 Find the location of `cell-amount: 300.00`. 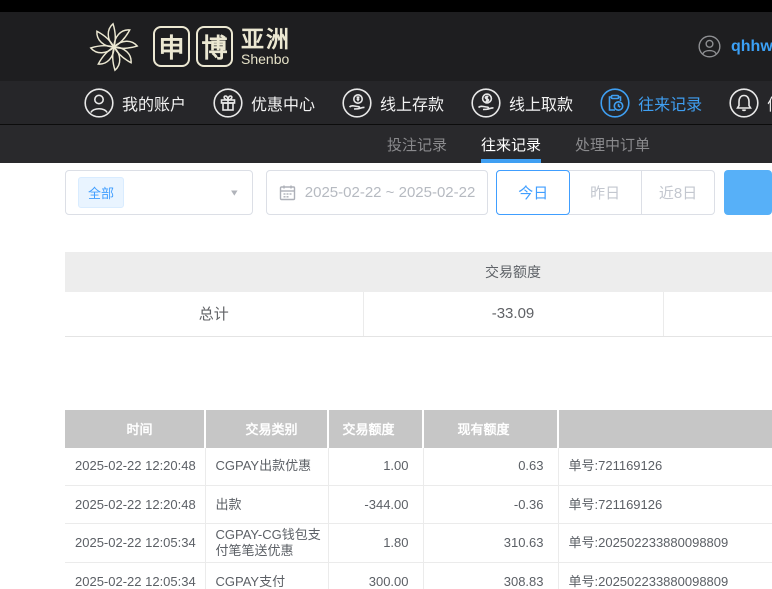

cell-amount: 300.00 is located at coordinates (375, 575).